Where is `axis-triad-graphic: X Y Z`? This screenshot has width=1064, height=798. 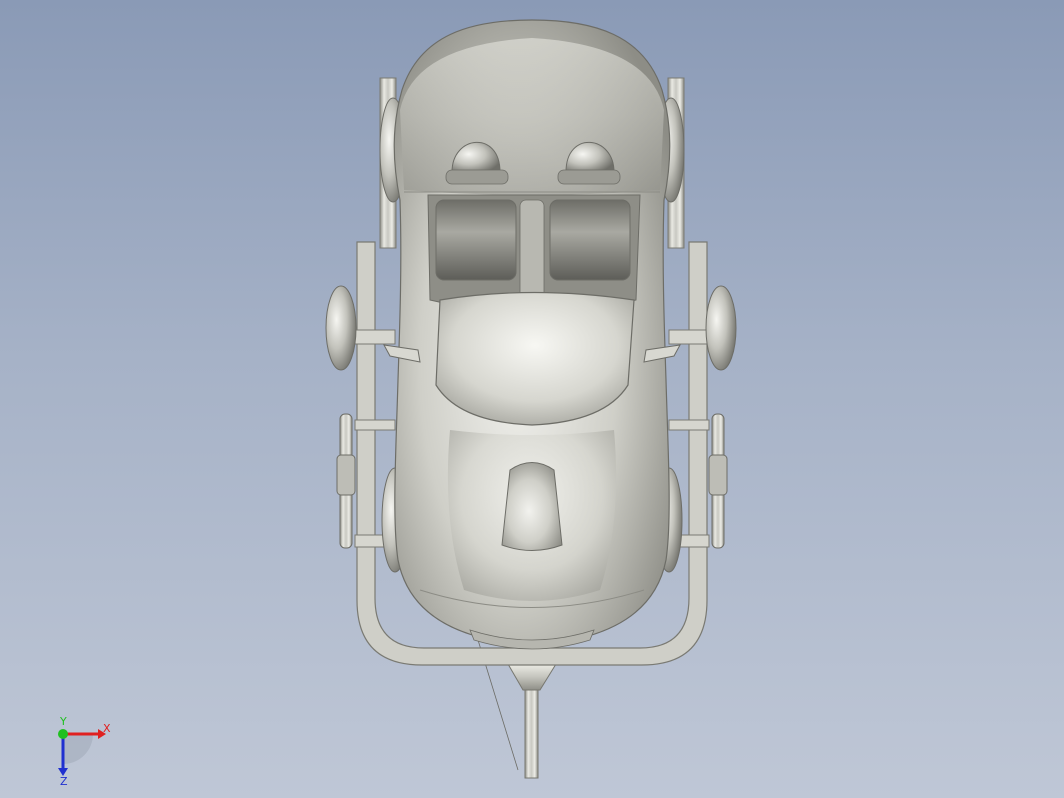 axis-triad-graphic: X Y Z is located at coordinates (84, 751).